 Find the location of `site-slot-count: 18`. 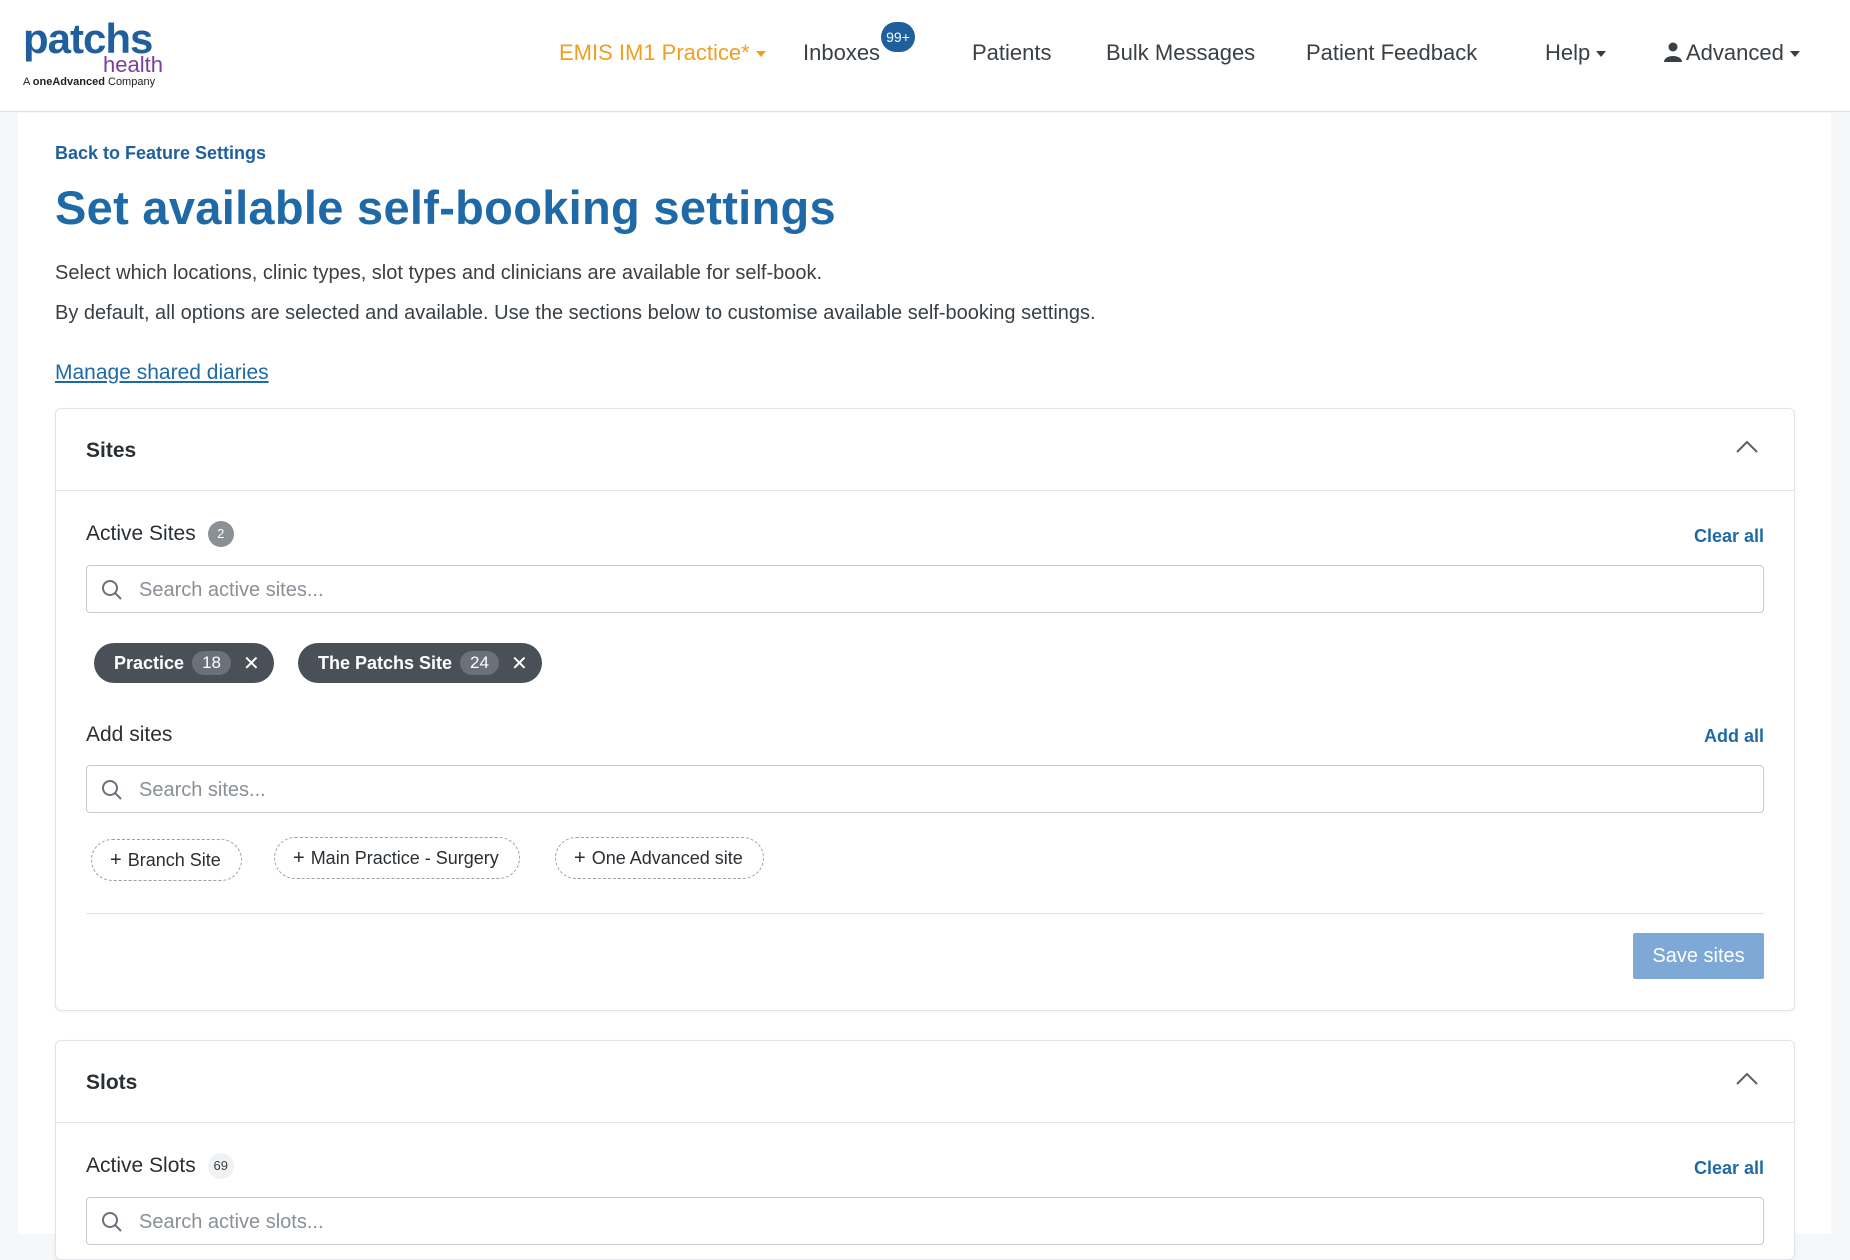

site-slot-count: 18 is located at coordinates (211, 663).